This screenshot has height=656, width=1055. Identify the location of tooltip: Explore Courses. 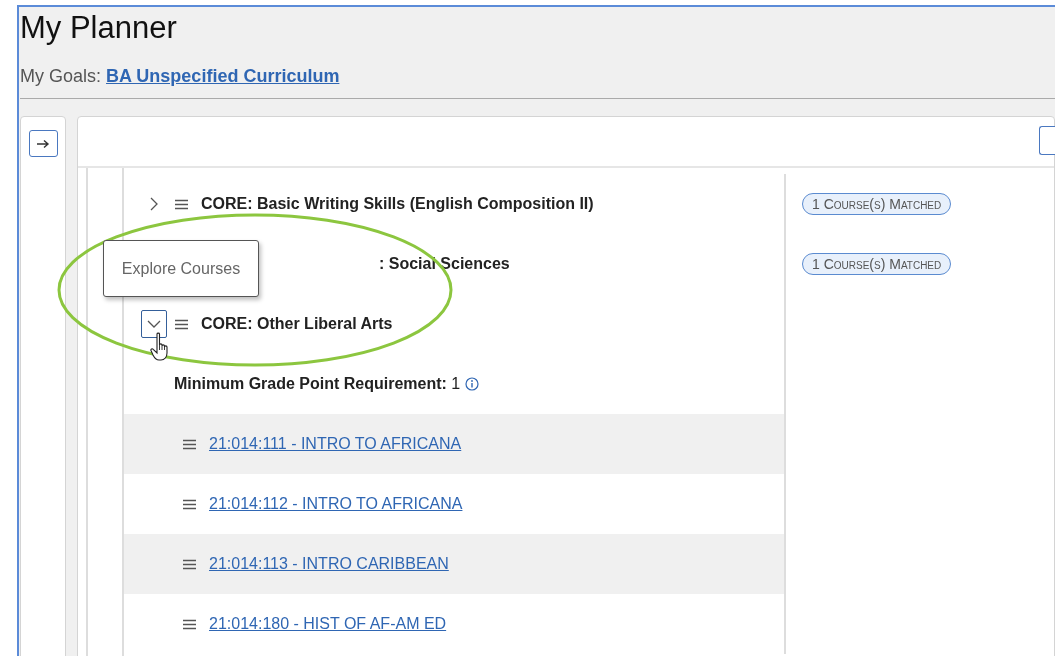
(181, 268).